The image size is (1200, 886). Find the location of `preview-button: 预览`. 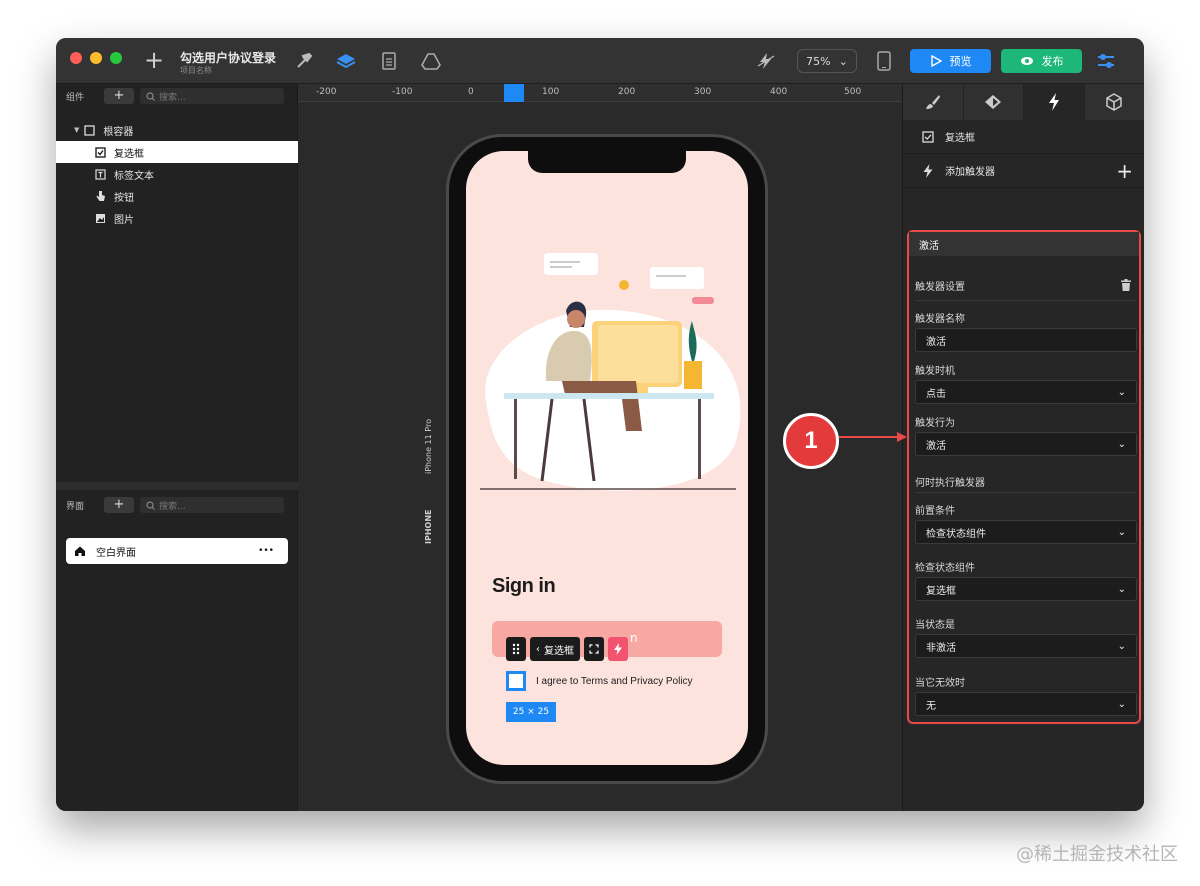

preview-button: 预览 is located at coordinates (950, 61).